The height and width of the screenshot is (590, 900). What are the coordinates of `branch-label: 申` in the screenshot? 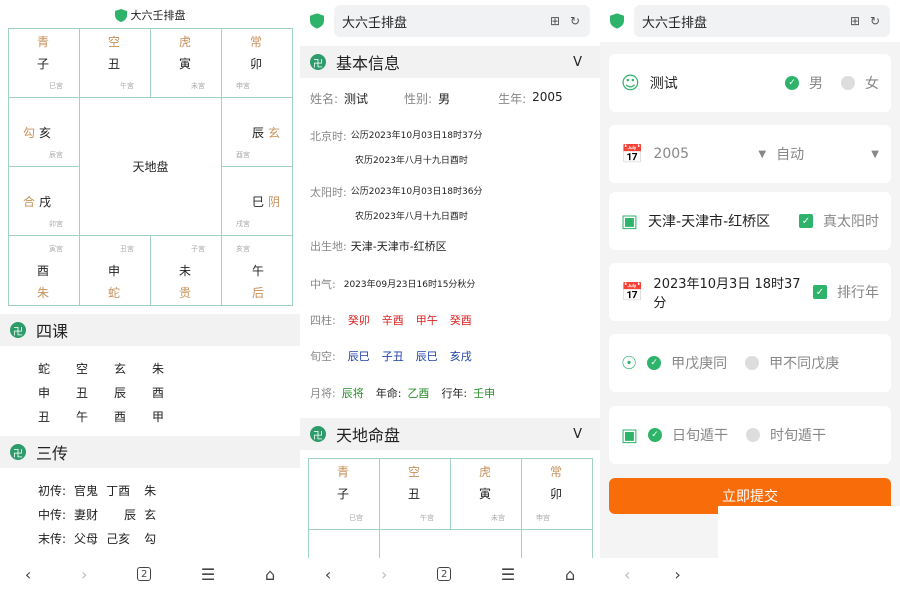 It's located at (114, 271).